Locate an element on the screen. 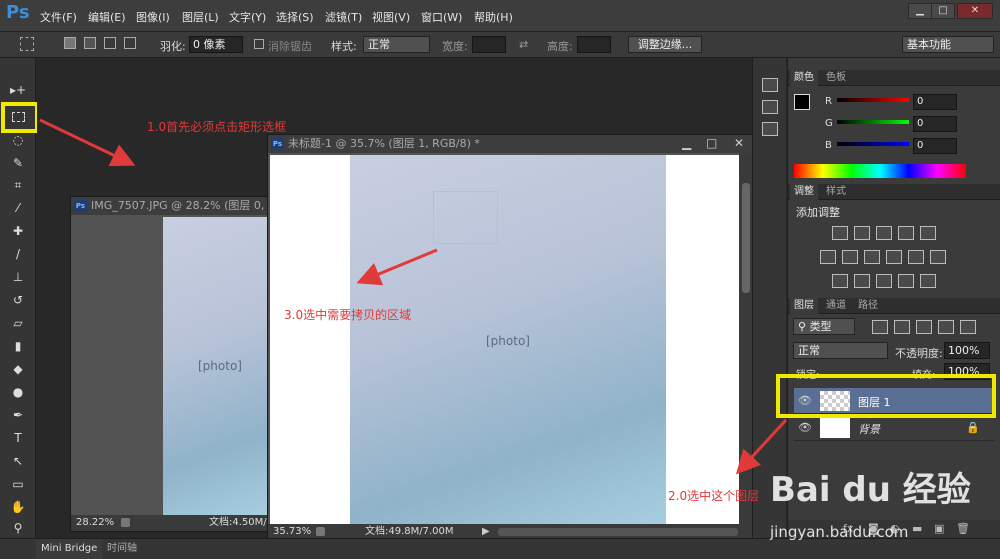 Image resolution: width=1000 pixels, height=559 pixels. eraser-tool-icon: ▱ is located at coordinates (18, 323).